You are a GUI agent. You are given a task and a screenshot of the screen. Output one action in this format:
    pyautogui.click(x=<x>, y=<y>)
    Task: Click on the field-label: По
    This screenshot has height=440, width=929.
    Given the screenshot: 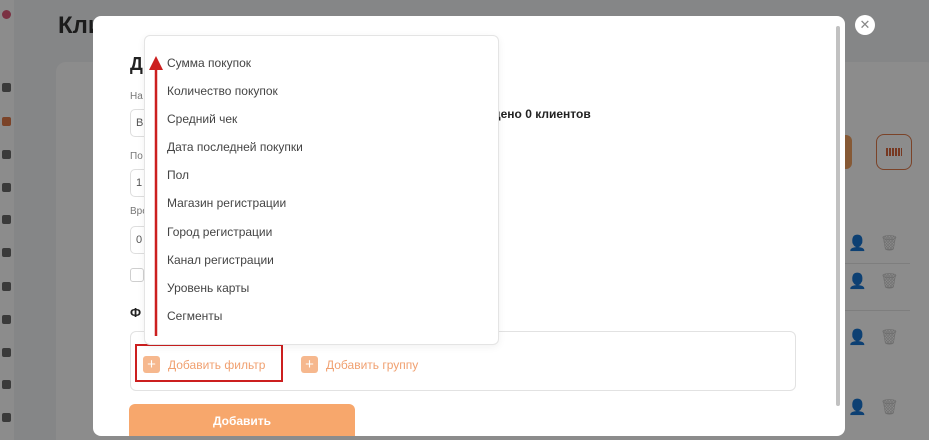 What is the action you would take?
    pyautogui.click(x=136, y=156)
    